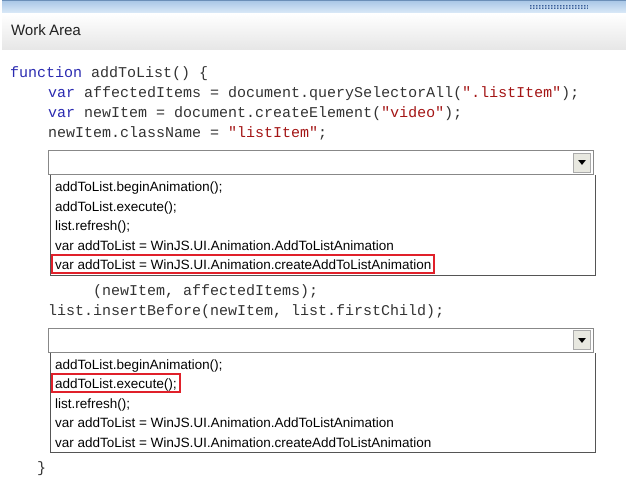 This screenshot has height=500, width=628. Describe the element at coordinates (313, 94) in the screenshot. I see `code-line: var affectedItems = document.querySelectorAll(".listItem");` at that location.